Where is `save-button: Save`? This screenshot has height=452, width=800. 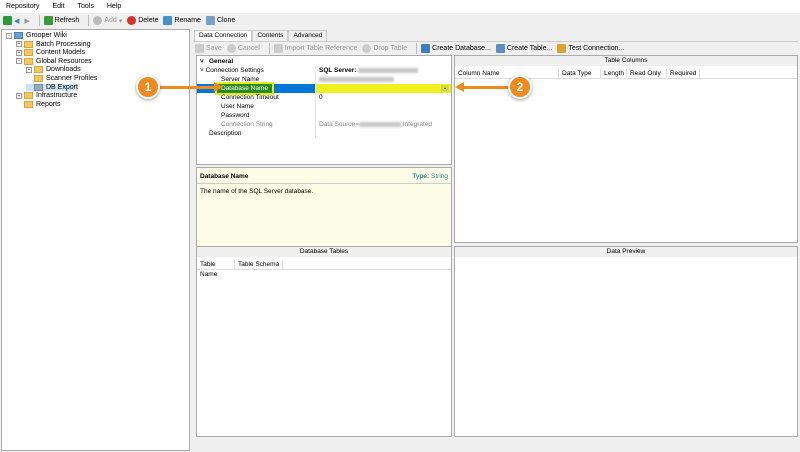
save-button: Save is located at coordinates (208, 48).